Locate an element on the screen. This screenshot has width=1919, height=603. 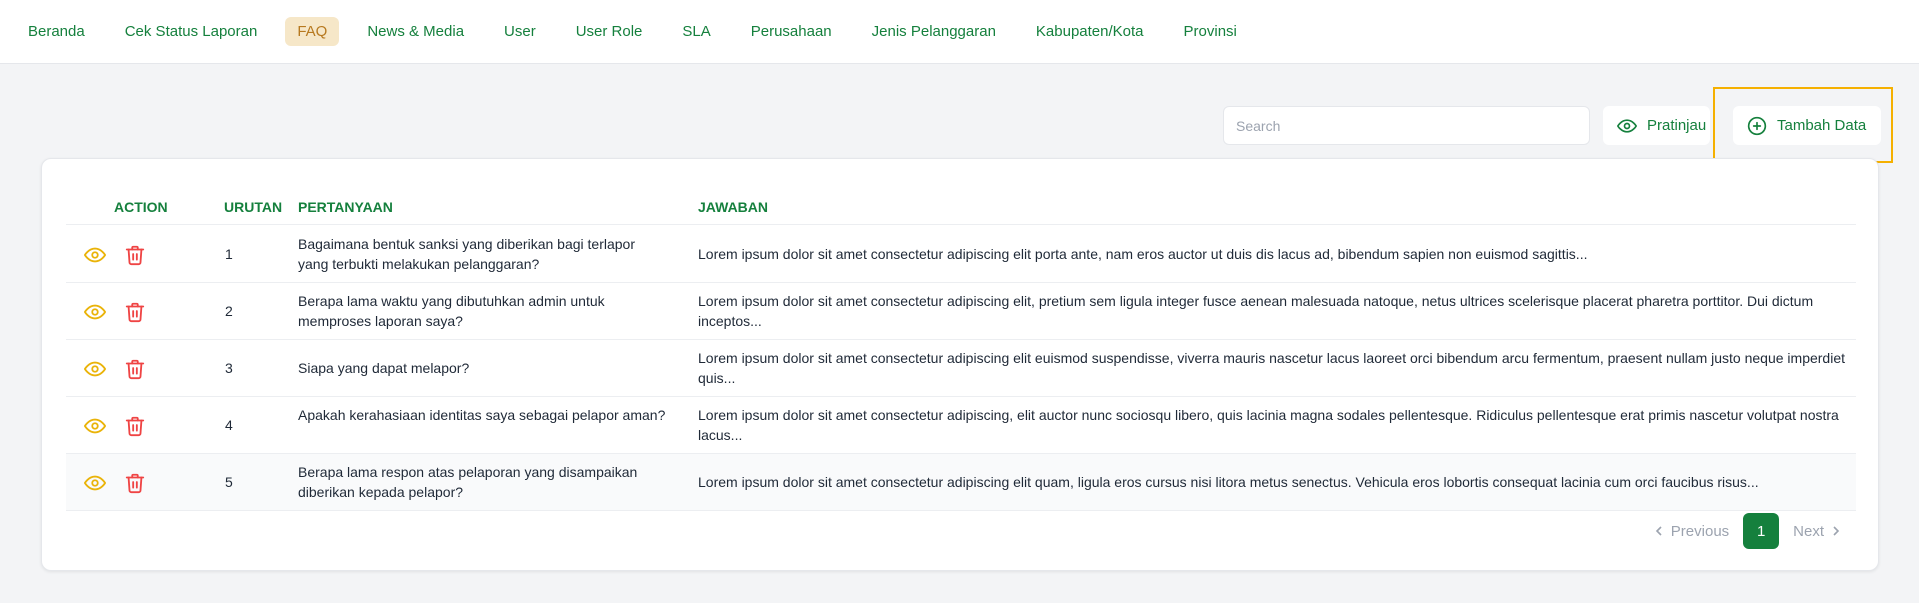
row-number: 3 is located at coordinates (229, 368).